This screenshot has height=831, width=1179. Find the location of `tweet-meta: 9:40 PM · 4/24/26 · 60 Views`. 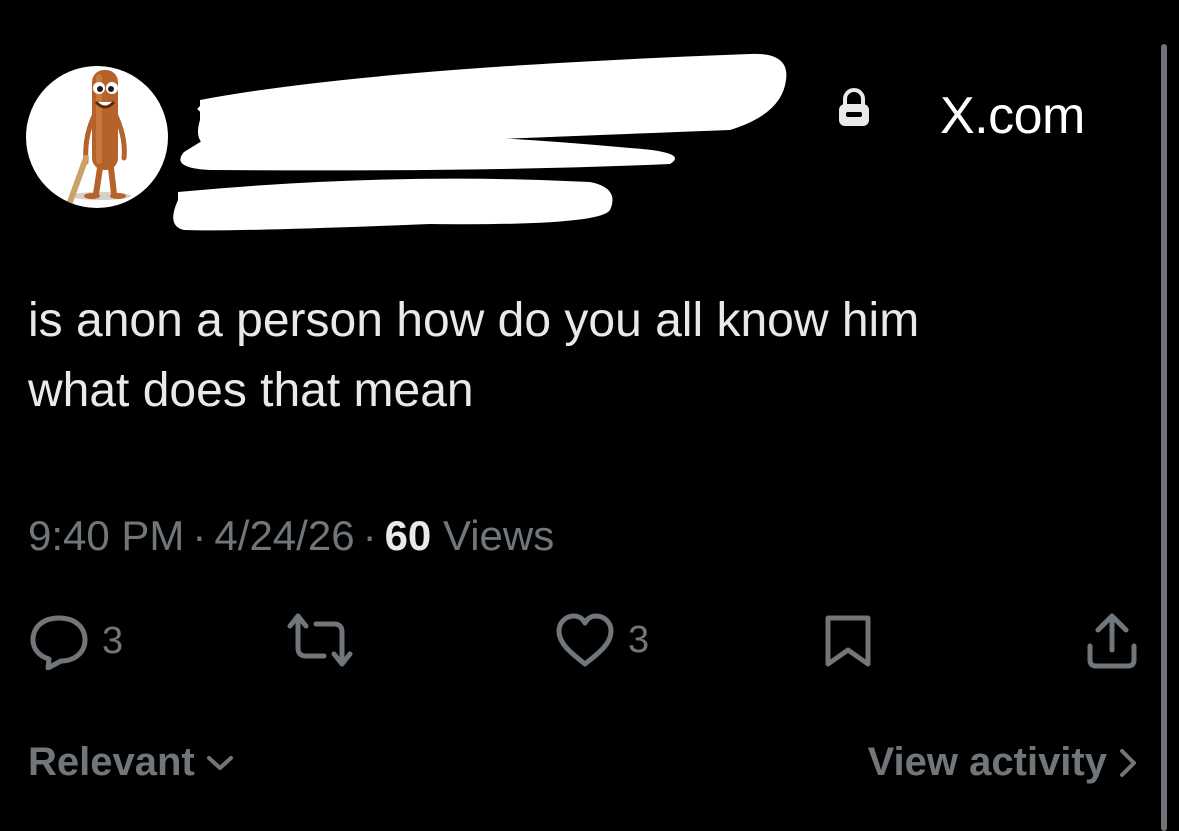

tweet-meta: 9:40 PM · 4/24/26 · 60 Views is located at coordinates (291, 536).